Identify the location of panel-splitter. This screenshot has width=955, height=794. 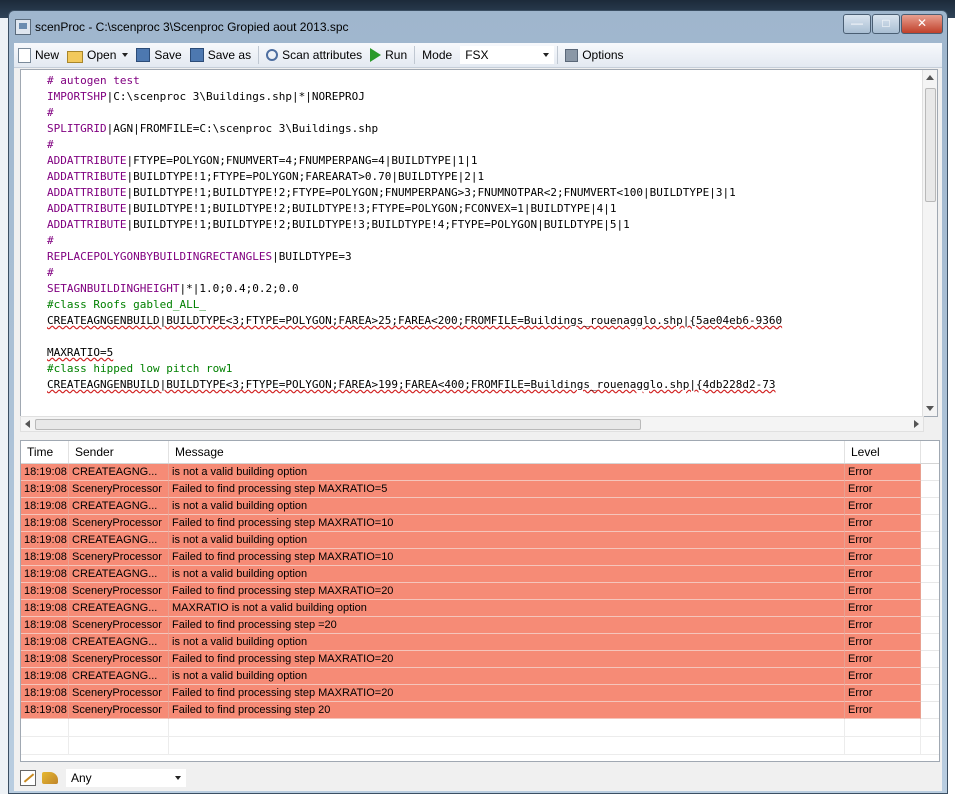
(478, 436).